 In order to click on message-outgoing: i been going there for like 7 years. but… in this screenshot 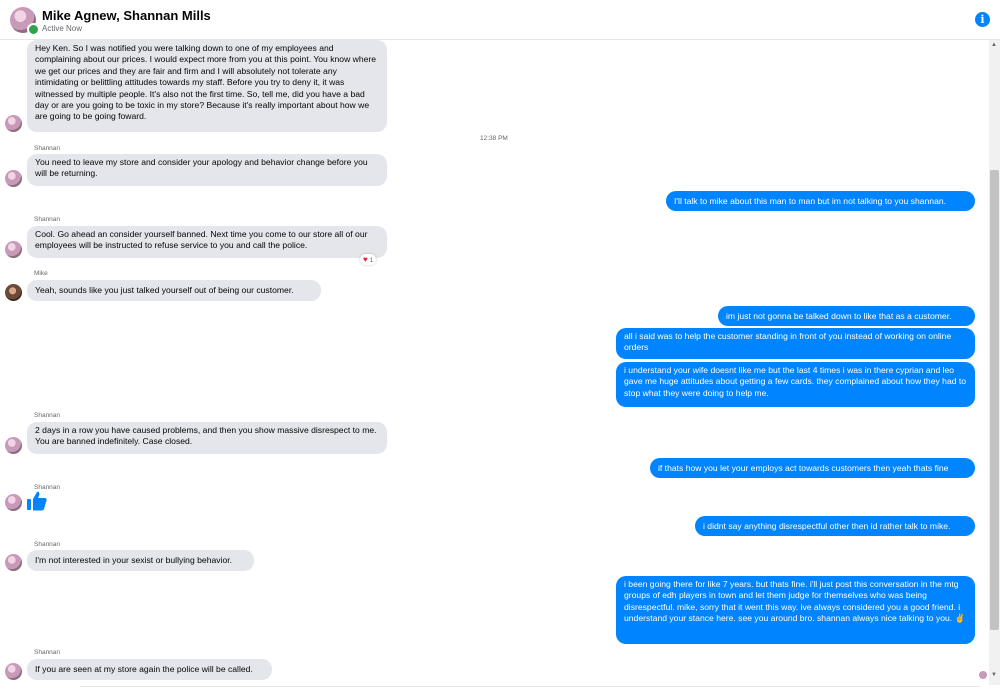, I will do `click(795, 610)`.